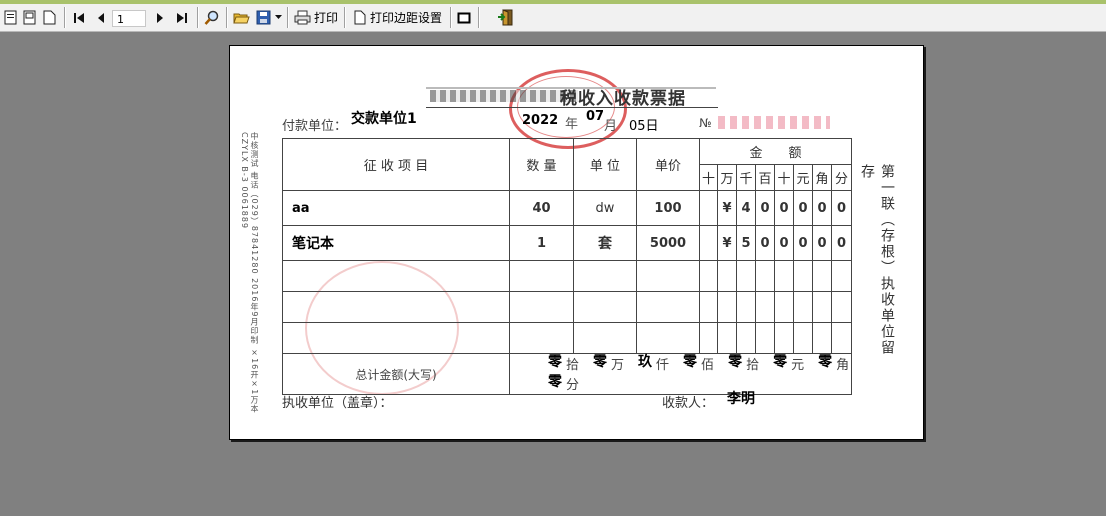  I want to click on month-value: 07, so click(595, 116).